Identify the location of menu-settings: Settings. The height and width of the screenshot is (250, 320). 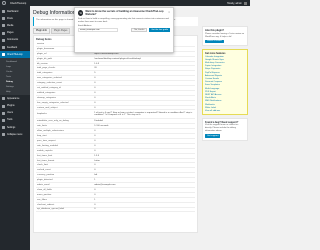
(15, 127).